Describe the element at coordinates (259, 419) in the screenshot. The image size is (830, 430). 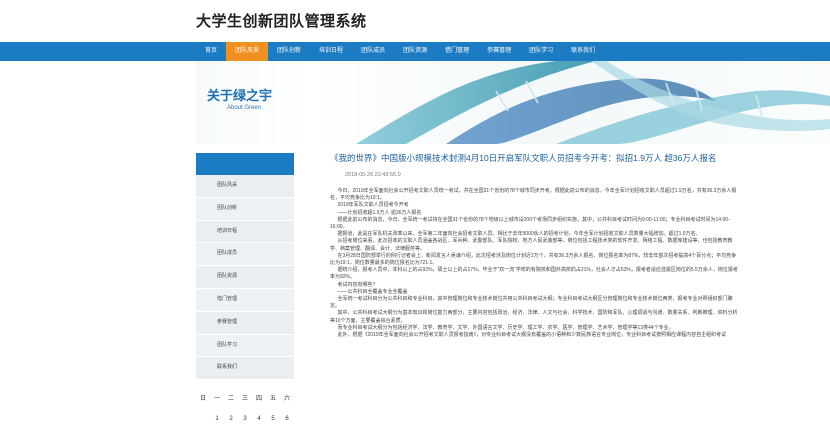
I see `calendar-day: 4` at that location.